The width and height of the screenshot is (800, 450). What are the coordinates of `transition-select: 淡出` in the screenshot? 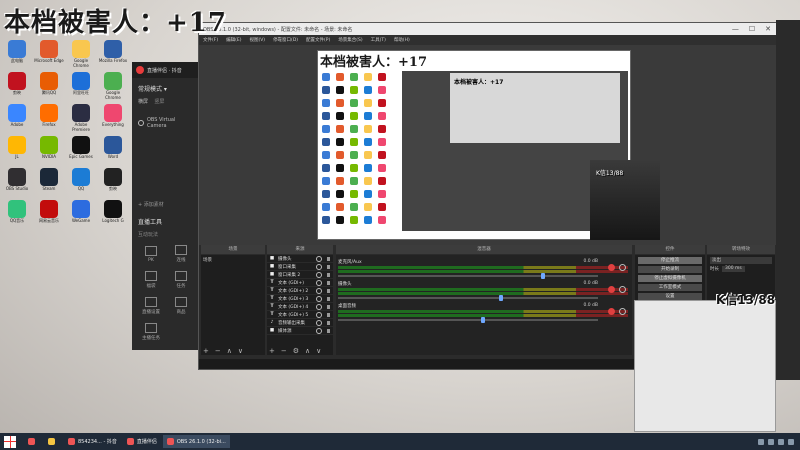 It's located at (741, 260).